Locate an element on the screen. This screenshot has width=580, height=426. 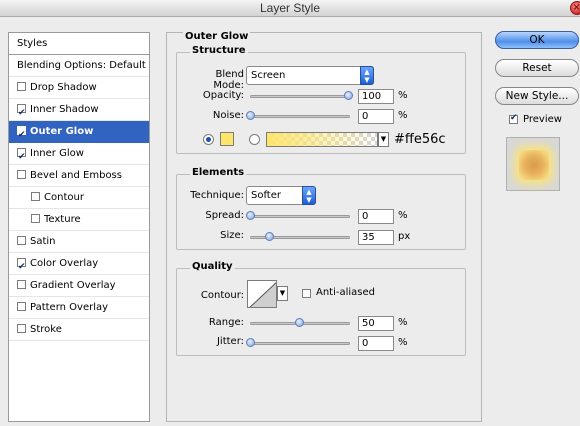
sidebar-item-pattern-overlay: Pattern Overlay is located at coordinates (79, 308).